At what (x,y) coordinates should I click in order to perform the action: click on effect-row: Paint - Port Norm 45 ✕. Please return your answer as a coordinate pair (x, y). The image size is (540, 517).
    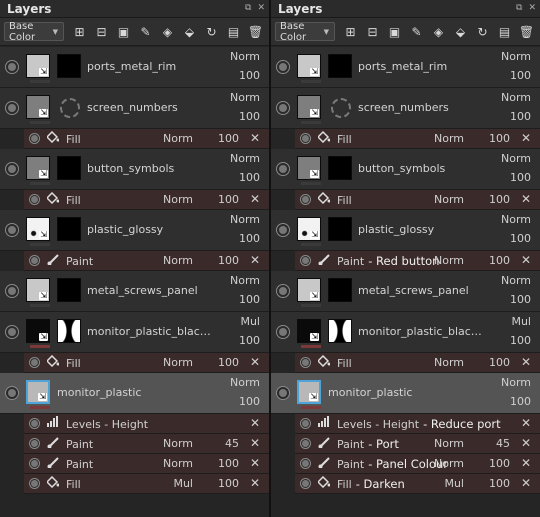
    Looking at the image, I should click on (417, 444).